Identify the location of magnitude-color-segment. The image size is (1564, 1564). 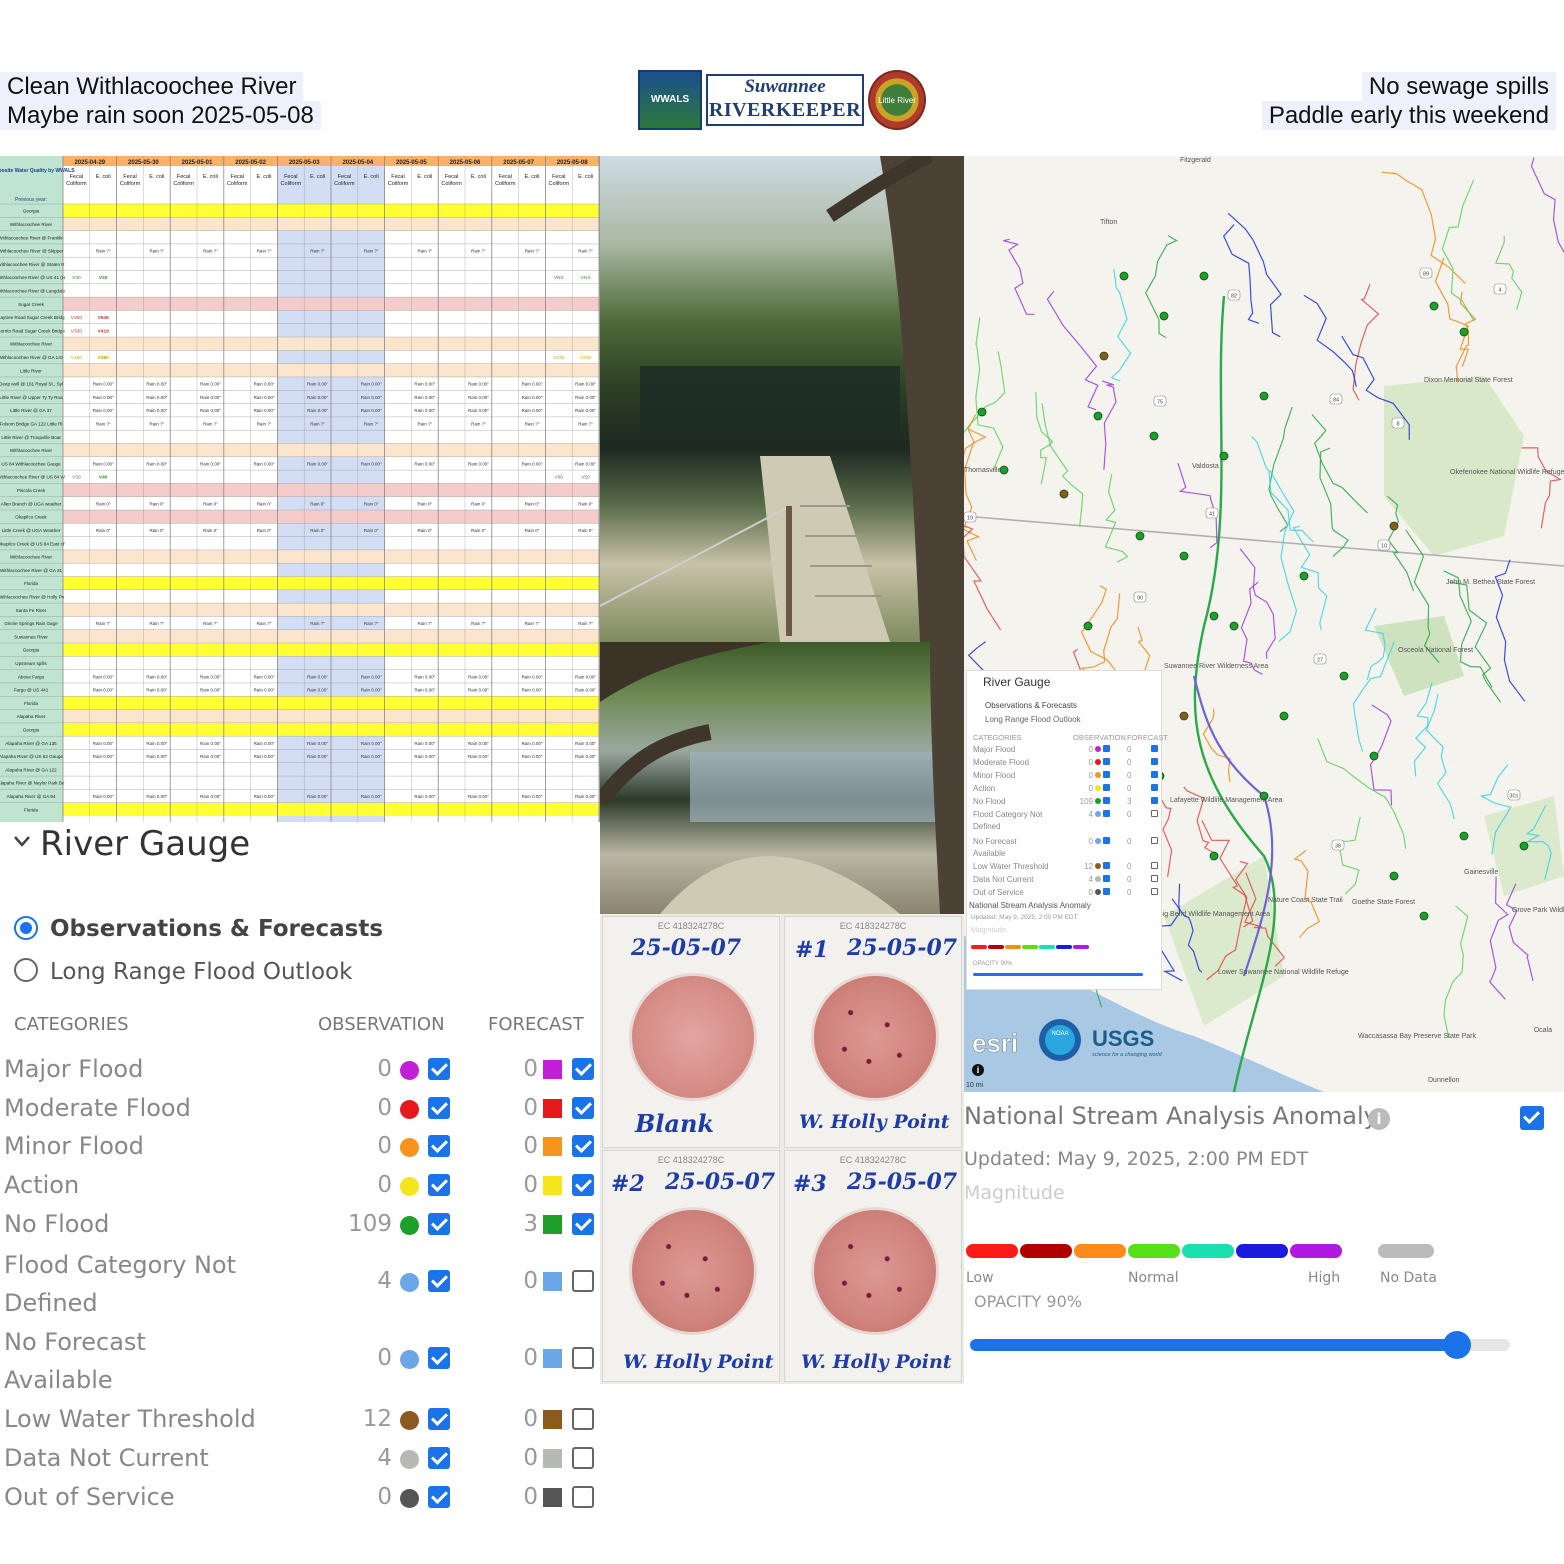
(992, 1251).